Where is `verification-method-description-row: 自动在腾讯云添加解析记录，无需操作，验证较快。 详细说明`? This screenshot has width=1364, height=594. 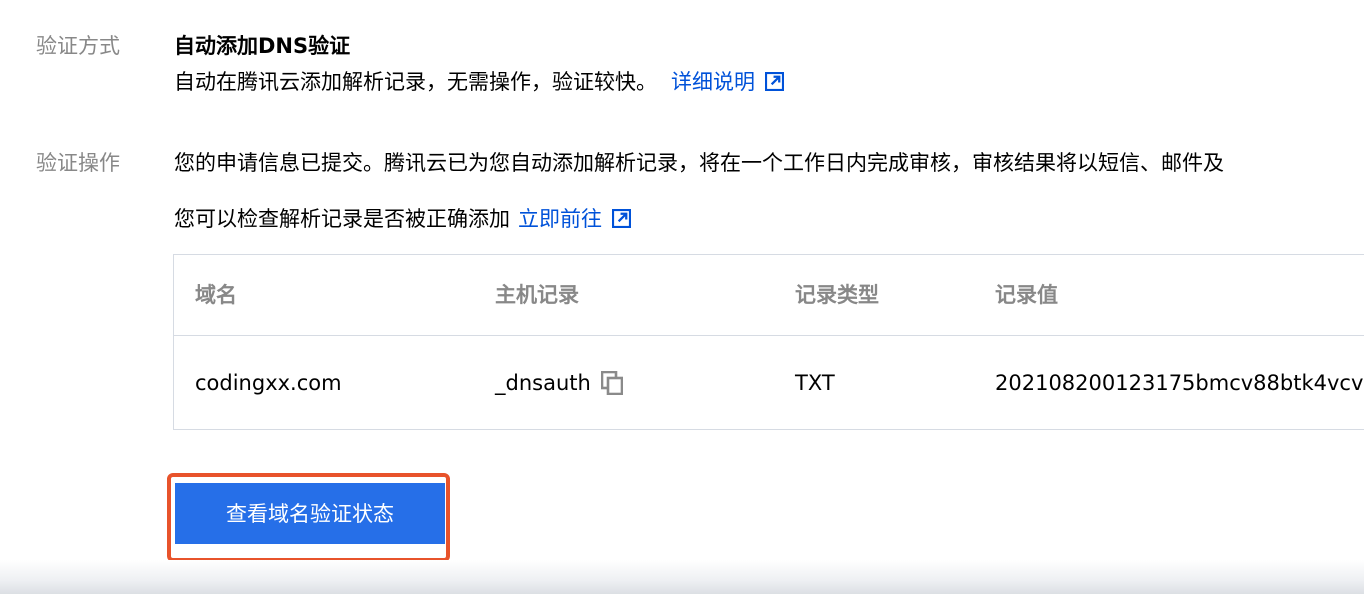
verification-method-description-row: 自动在腾讯云添加解析记录，无需操作，验证较快。 详细说明 is located at coordinates (479, 81).